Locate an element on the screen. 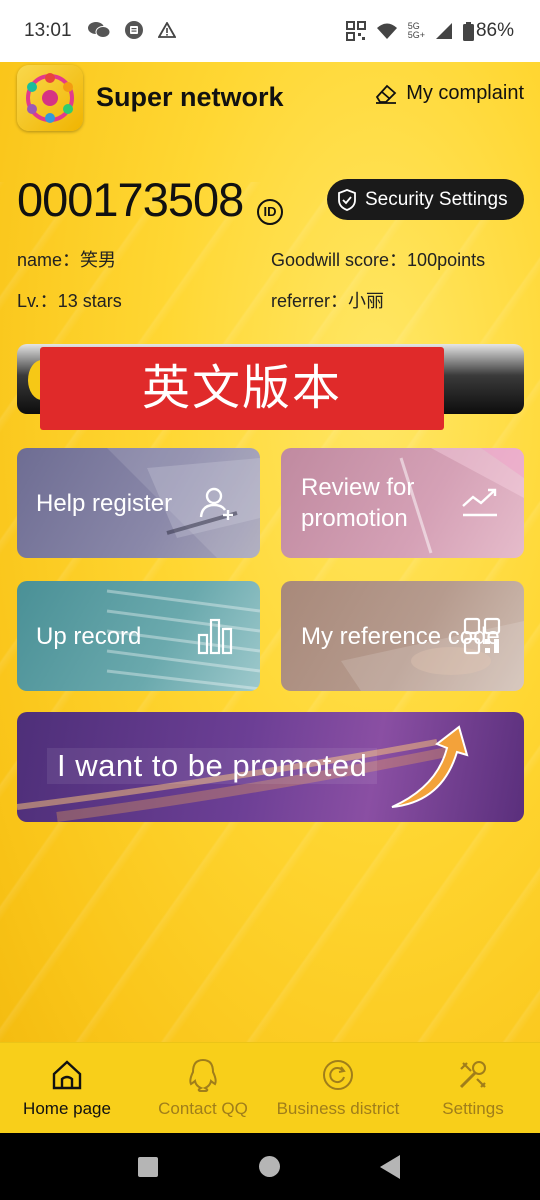 Image resolution: width=540 pixels, height=1200 pixels. promotion-card: I want to be promoted is located at coordinates (270, 767).